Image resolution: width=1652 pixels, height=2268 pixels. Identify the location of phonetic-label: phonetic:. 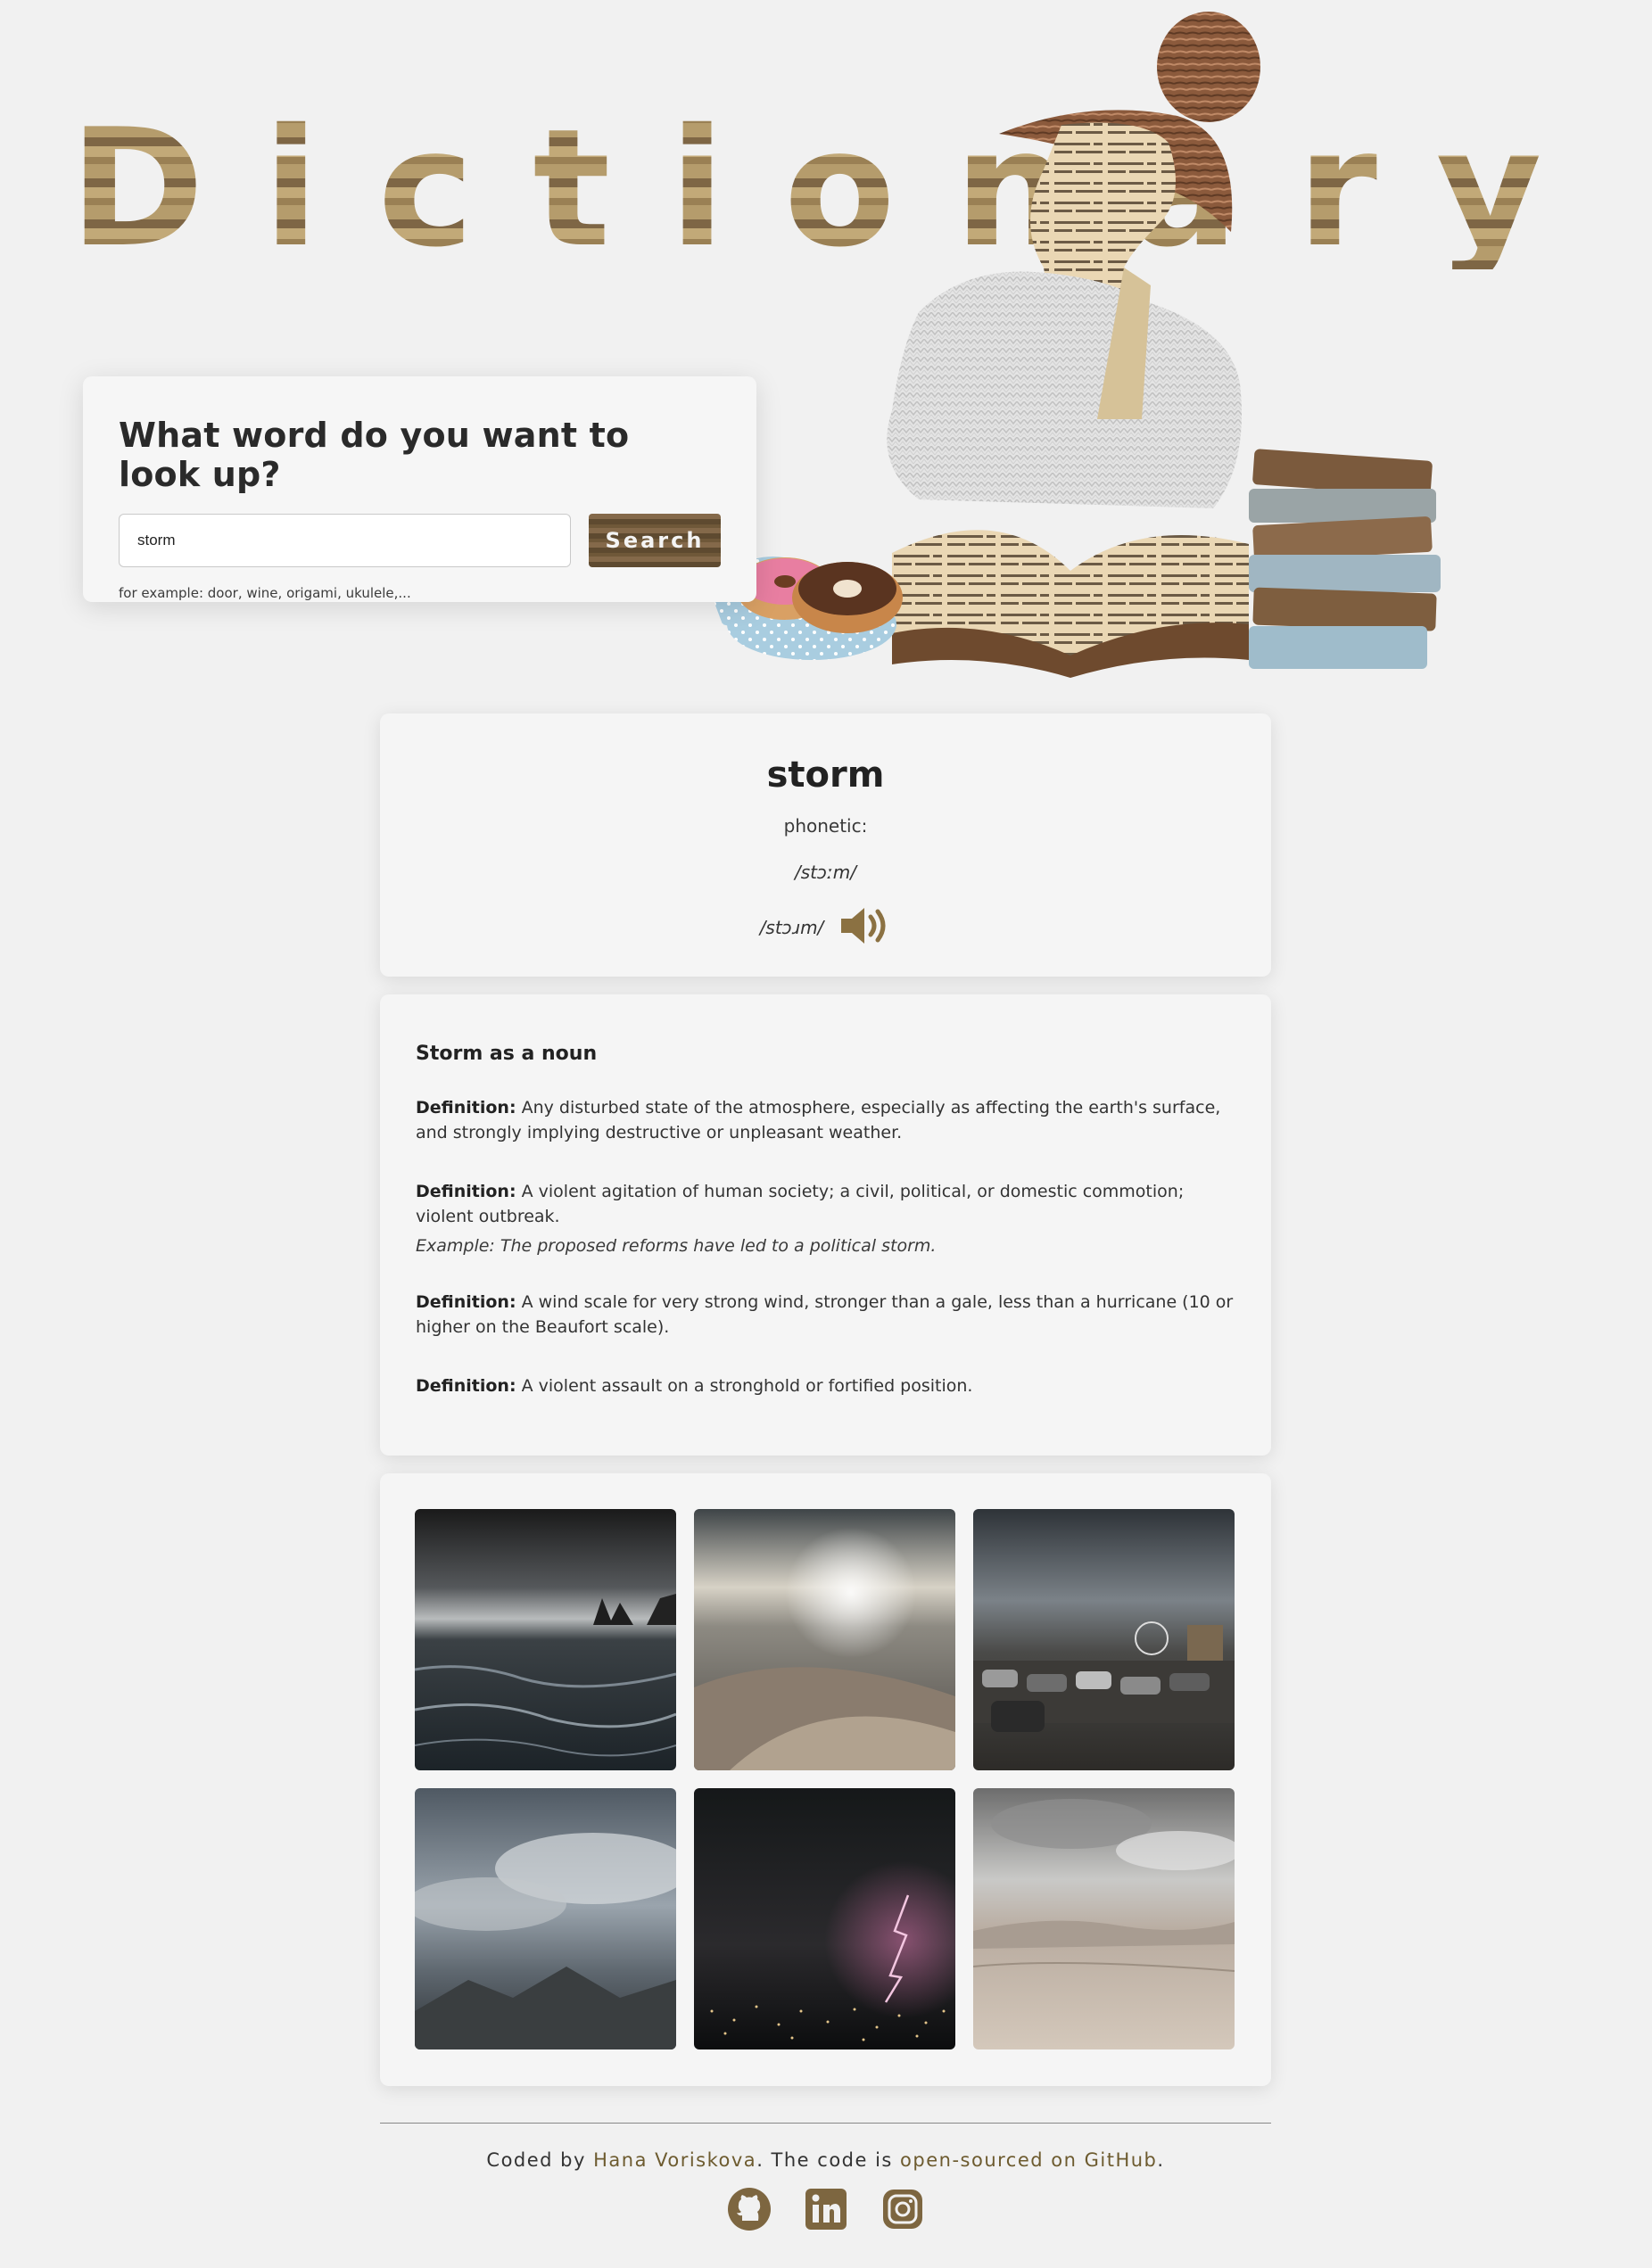
(825, 826).